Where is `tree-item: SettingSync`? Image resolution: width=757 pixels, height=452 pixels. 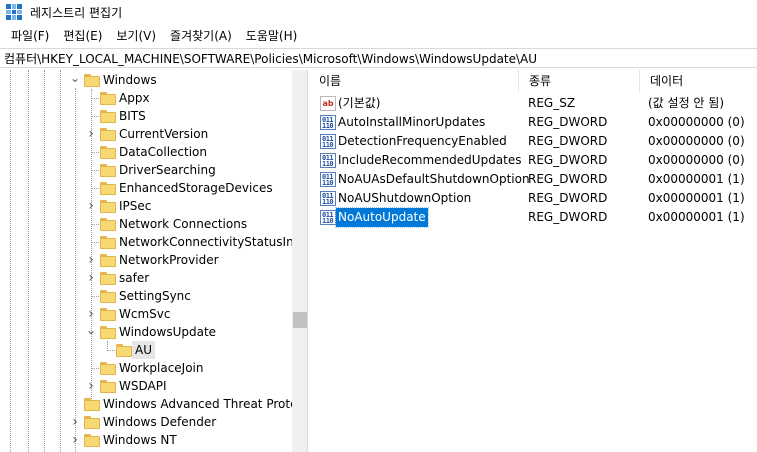 tree-item: SettingSync is located at coordinates (146, 296).